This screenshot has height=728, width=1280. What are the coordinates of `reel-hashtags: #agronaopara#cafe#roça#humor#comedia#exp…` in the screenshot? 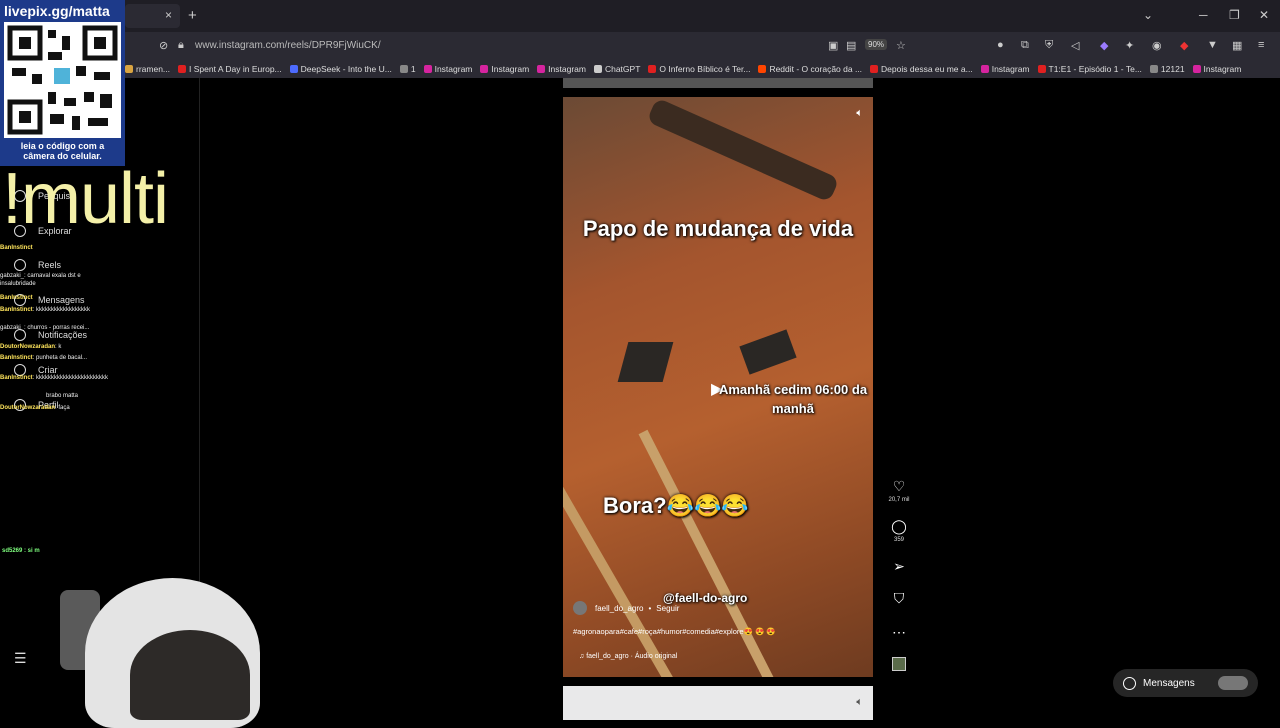 It's located at (674, 631).